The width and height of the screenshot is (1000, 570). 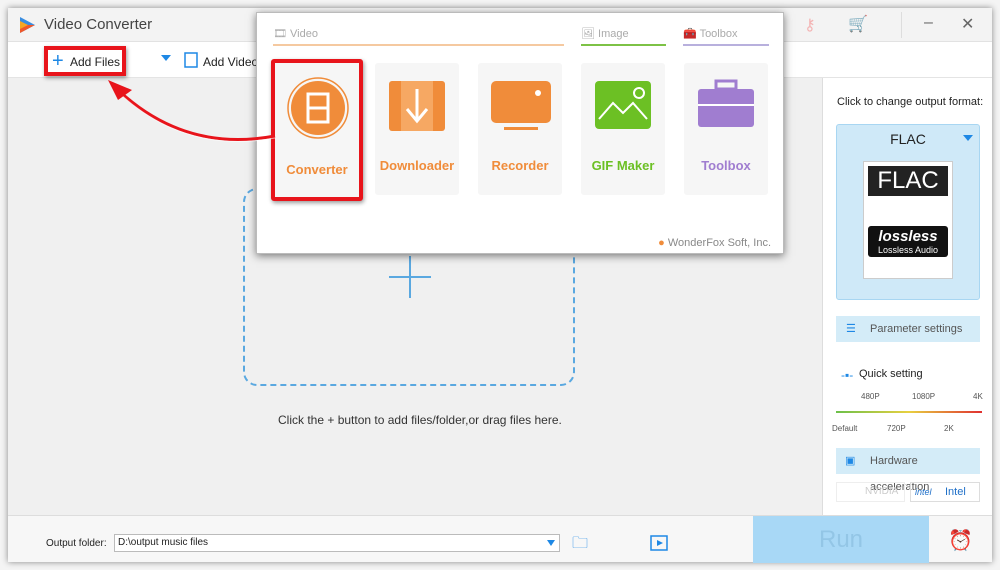 I want to click on video-icon: 🎞, so click(x=282, y=34).